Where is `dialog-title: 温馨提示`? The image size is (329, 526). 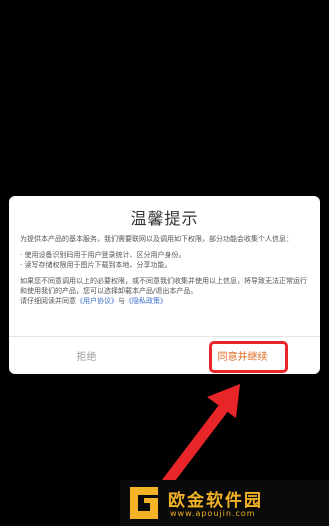
dialog-title: 温馨提示 is located at coordinates (164, 218).